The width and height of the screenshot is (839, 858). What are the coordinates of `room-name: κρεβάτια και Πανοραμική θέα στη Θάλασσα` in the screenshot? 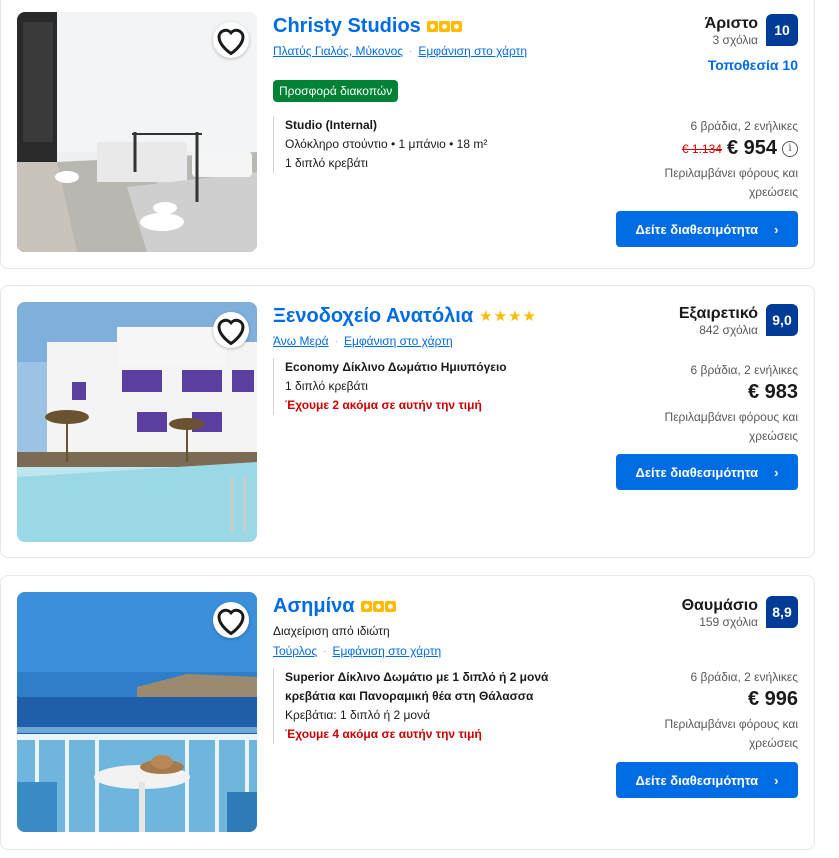 It's located at (409, 696).